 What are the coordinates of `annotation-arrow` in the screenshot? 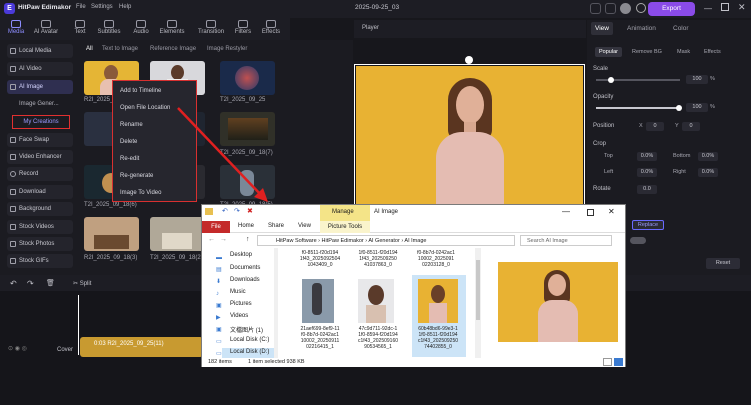 It's located at (222, 154).